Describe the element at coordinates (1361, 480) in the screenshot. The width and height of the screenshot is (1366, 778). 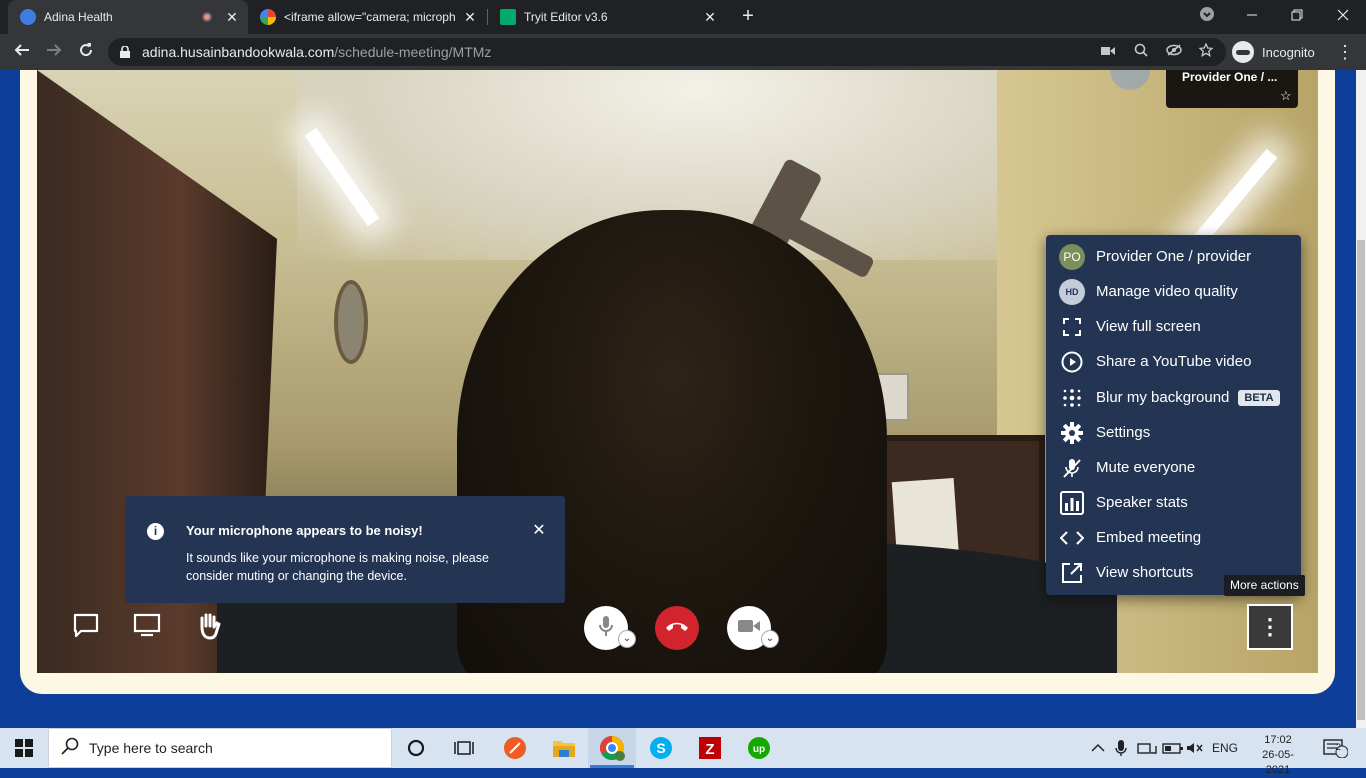
I see `scrollbar-thumb` at that location.